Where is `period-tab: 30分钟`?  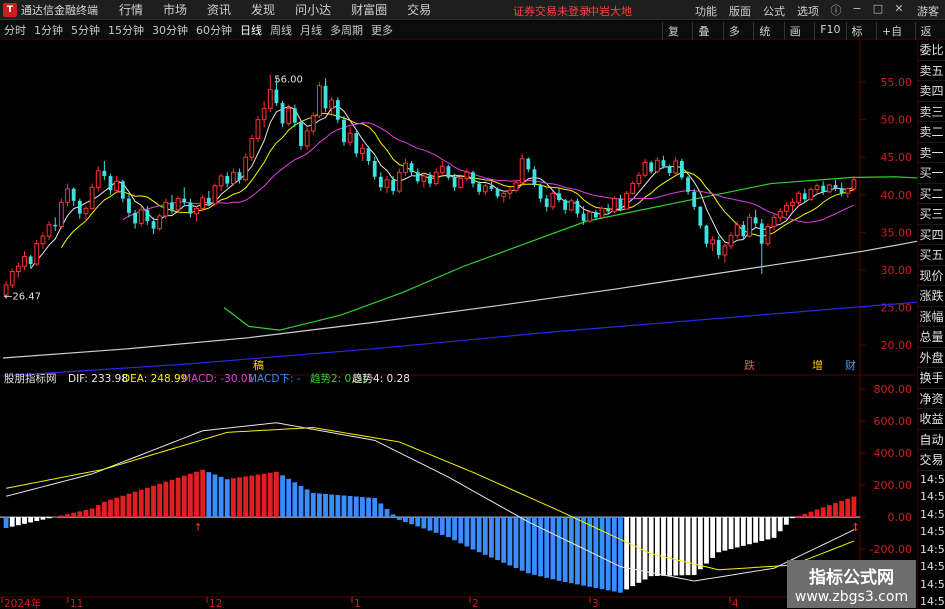 period-tab: 30分钟 is located at coordinates (170, 30).